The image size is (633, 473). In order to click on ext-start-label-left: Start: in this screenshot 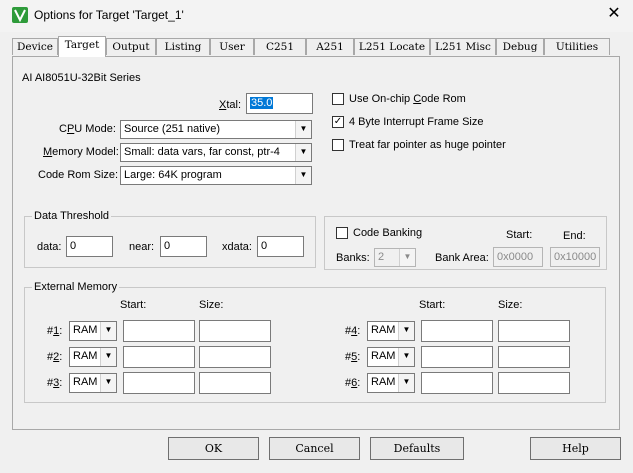, I will do `click(133, 305)`.